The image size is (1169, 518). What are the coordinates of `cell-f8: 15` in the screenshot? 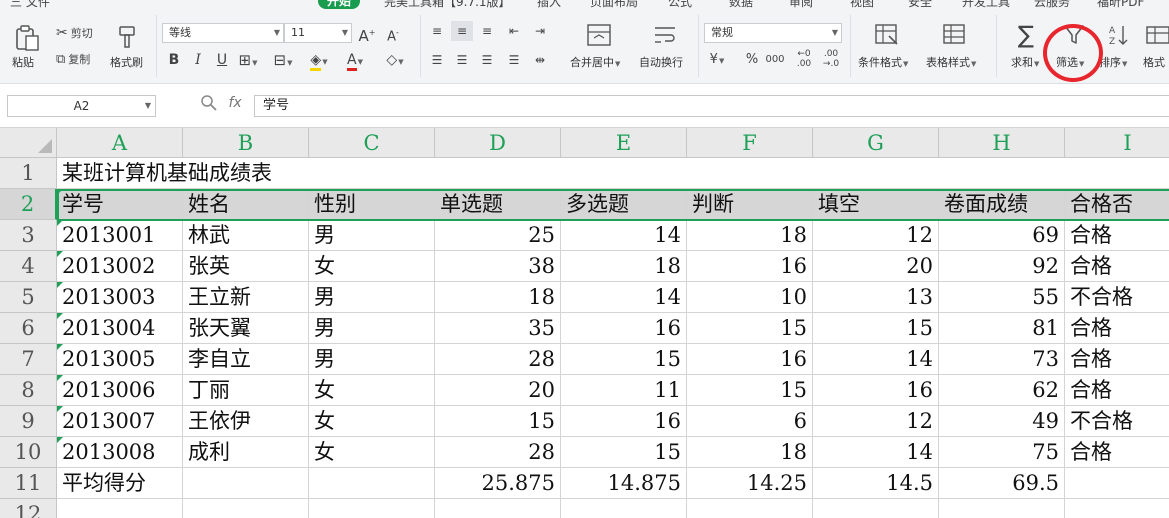 It's located at (750, 390).